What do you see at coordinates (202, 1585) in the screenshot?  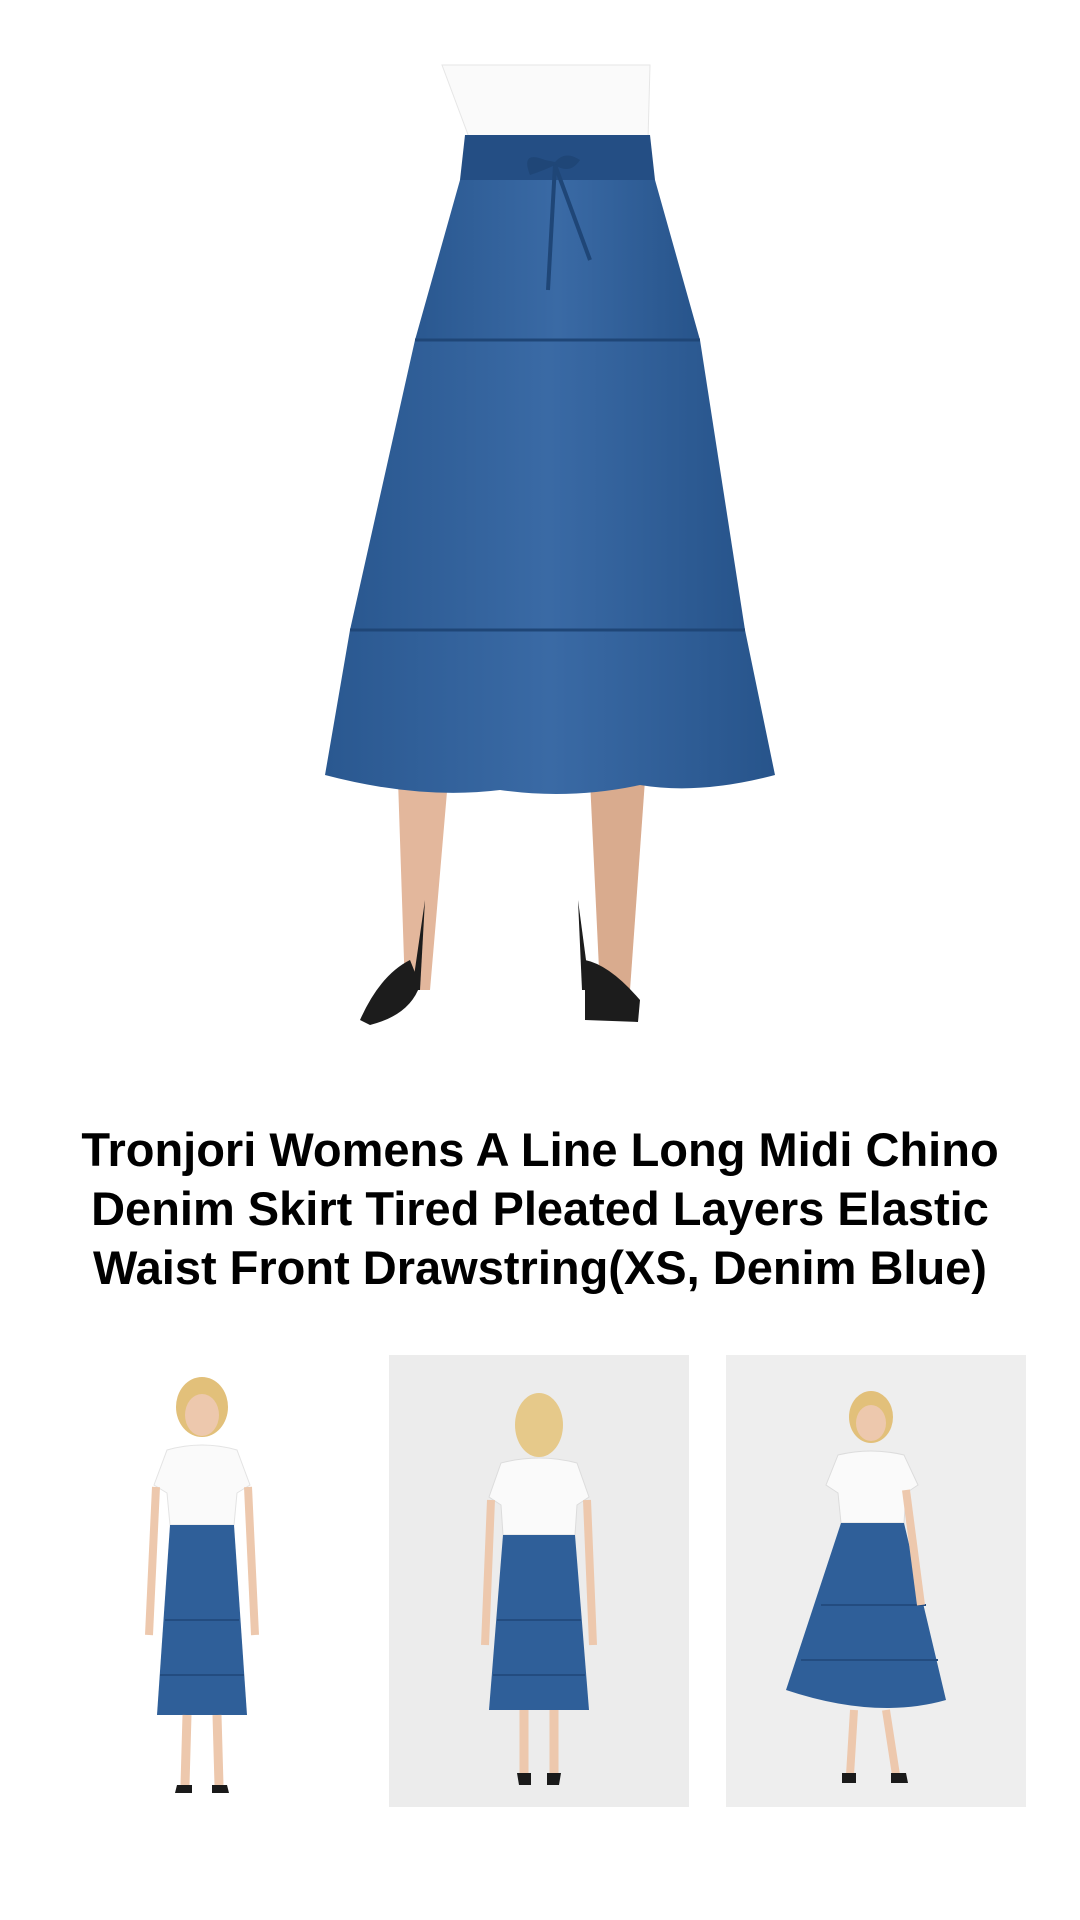 I see `thumbnail-front-image` at bounding box center [202, 1585].